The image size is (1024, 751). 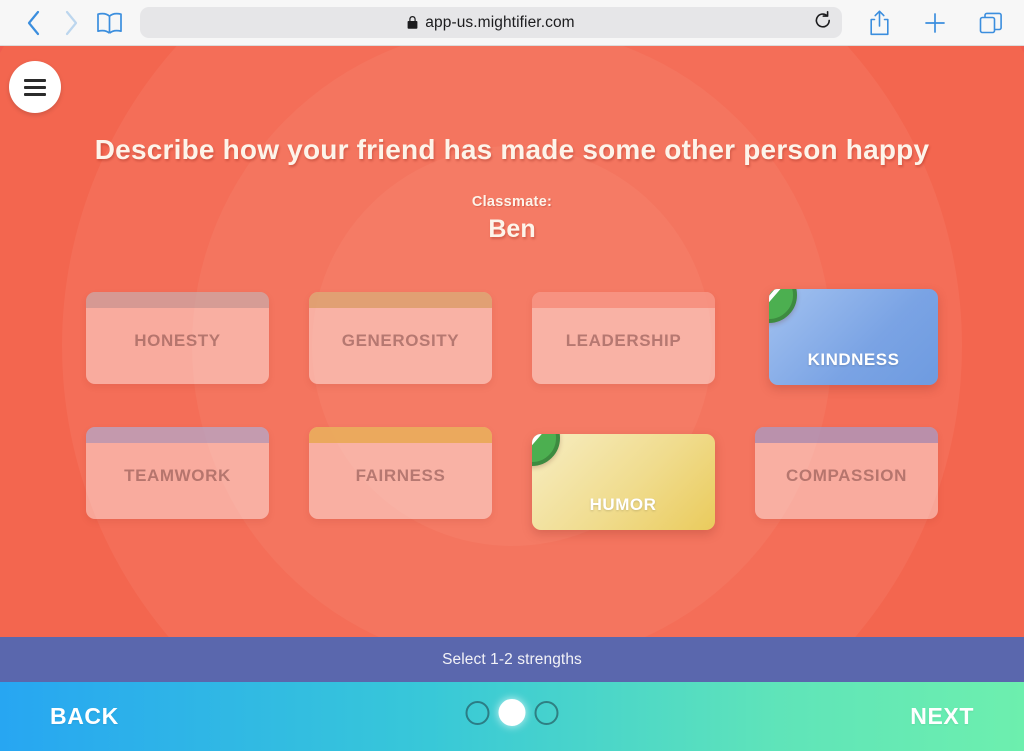 I want to click on page-indicator, so click(x=512, y=712).